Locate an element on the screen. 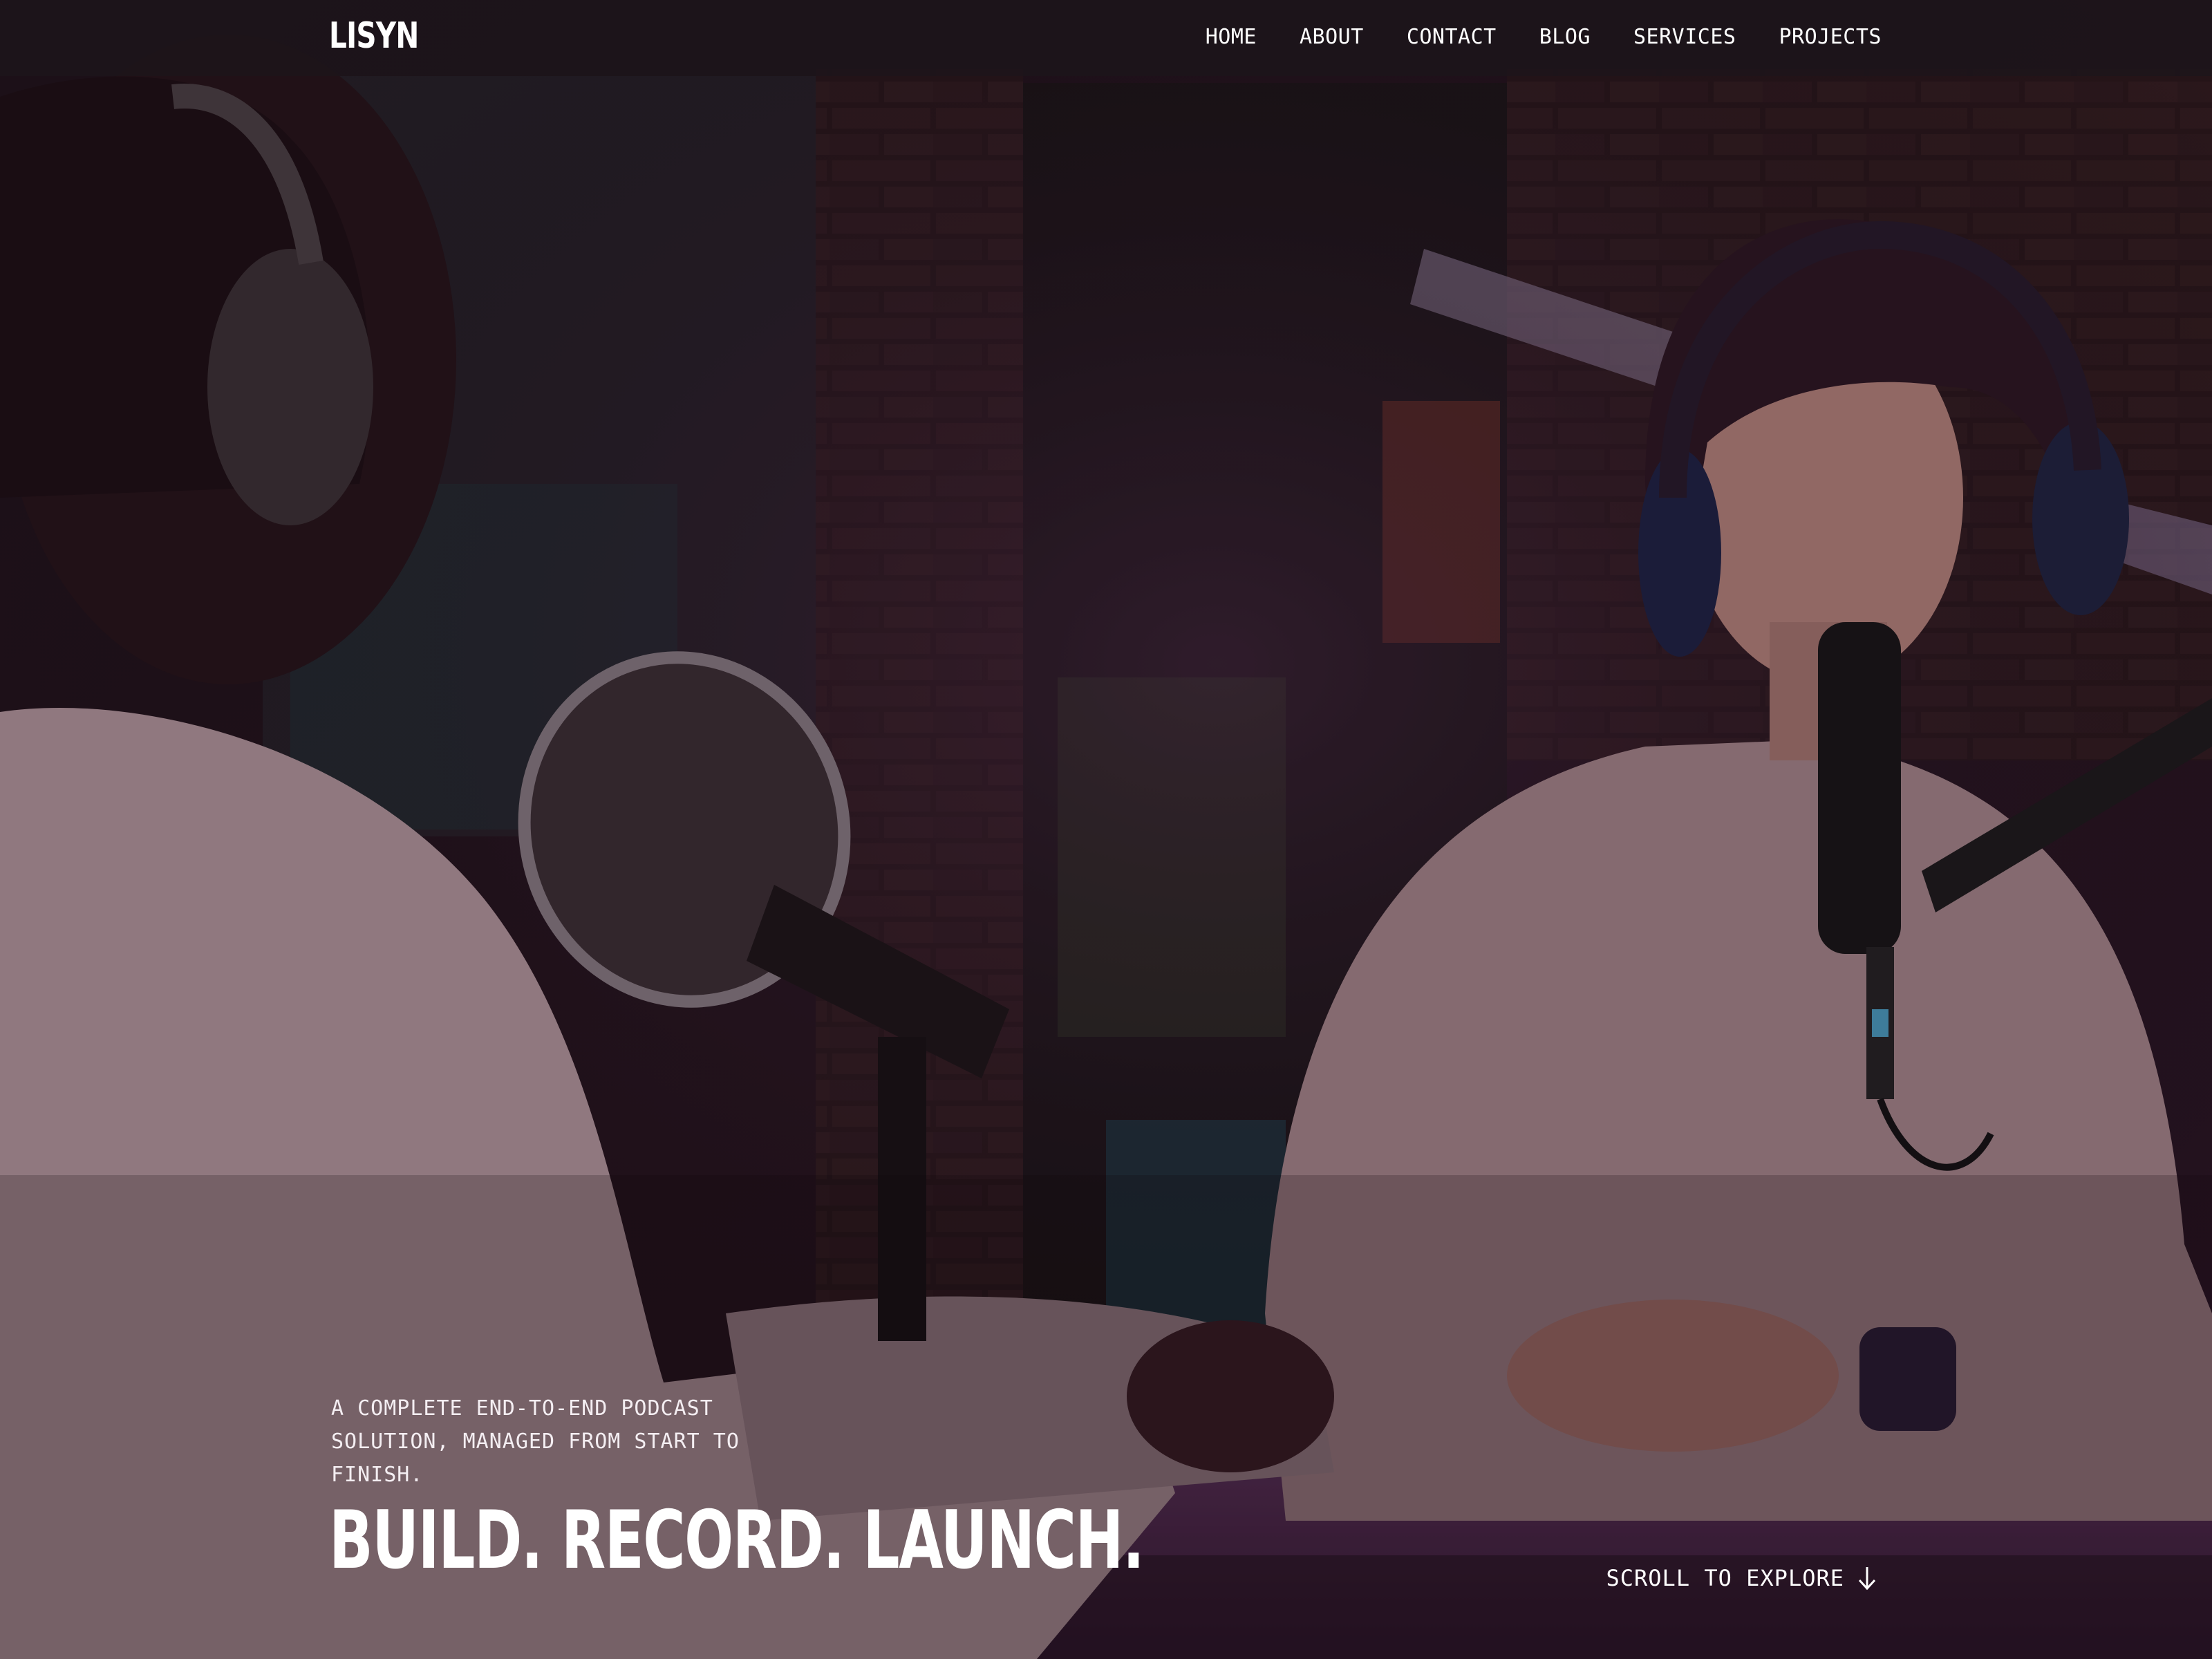 Image resolution: width=2212 pixels, height=1659 pixels. arrow-down-icon is located at coordinates (1867, 1578).